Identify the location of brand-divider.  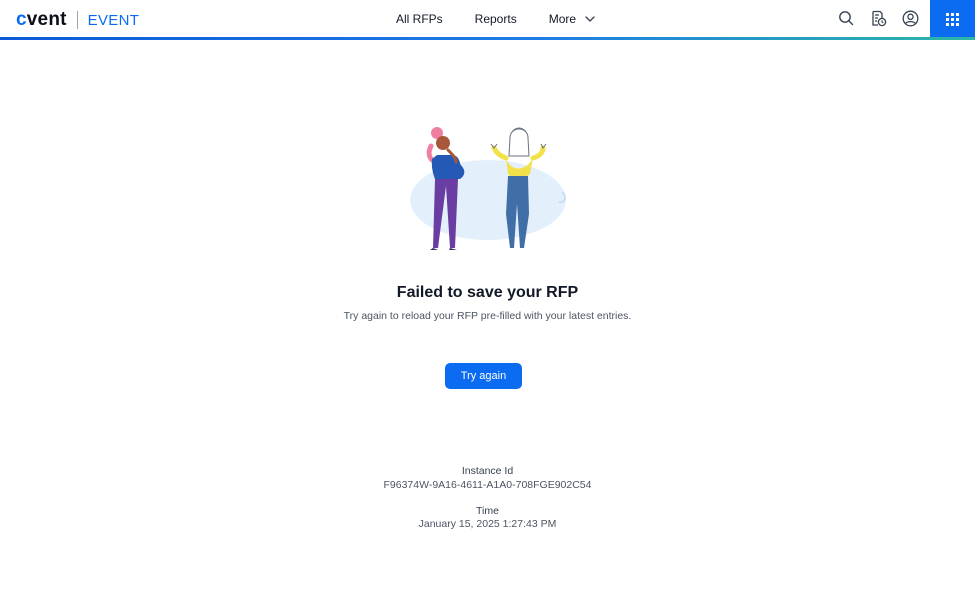
(77, 20).